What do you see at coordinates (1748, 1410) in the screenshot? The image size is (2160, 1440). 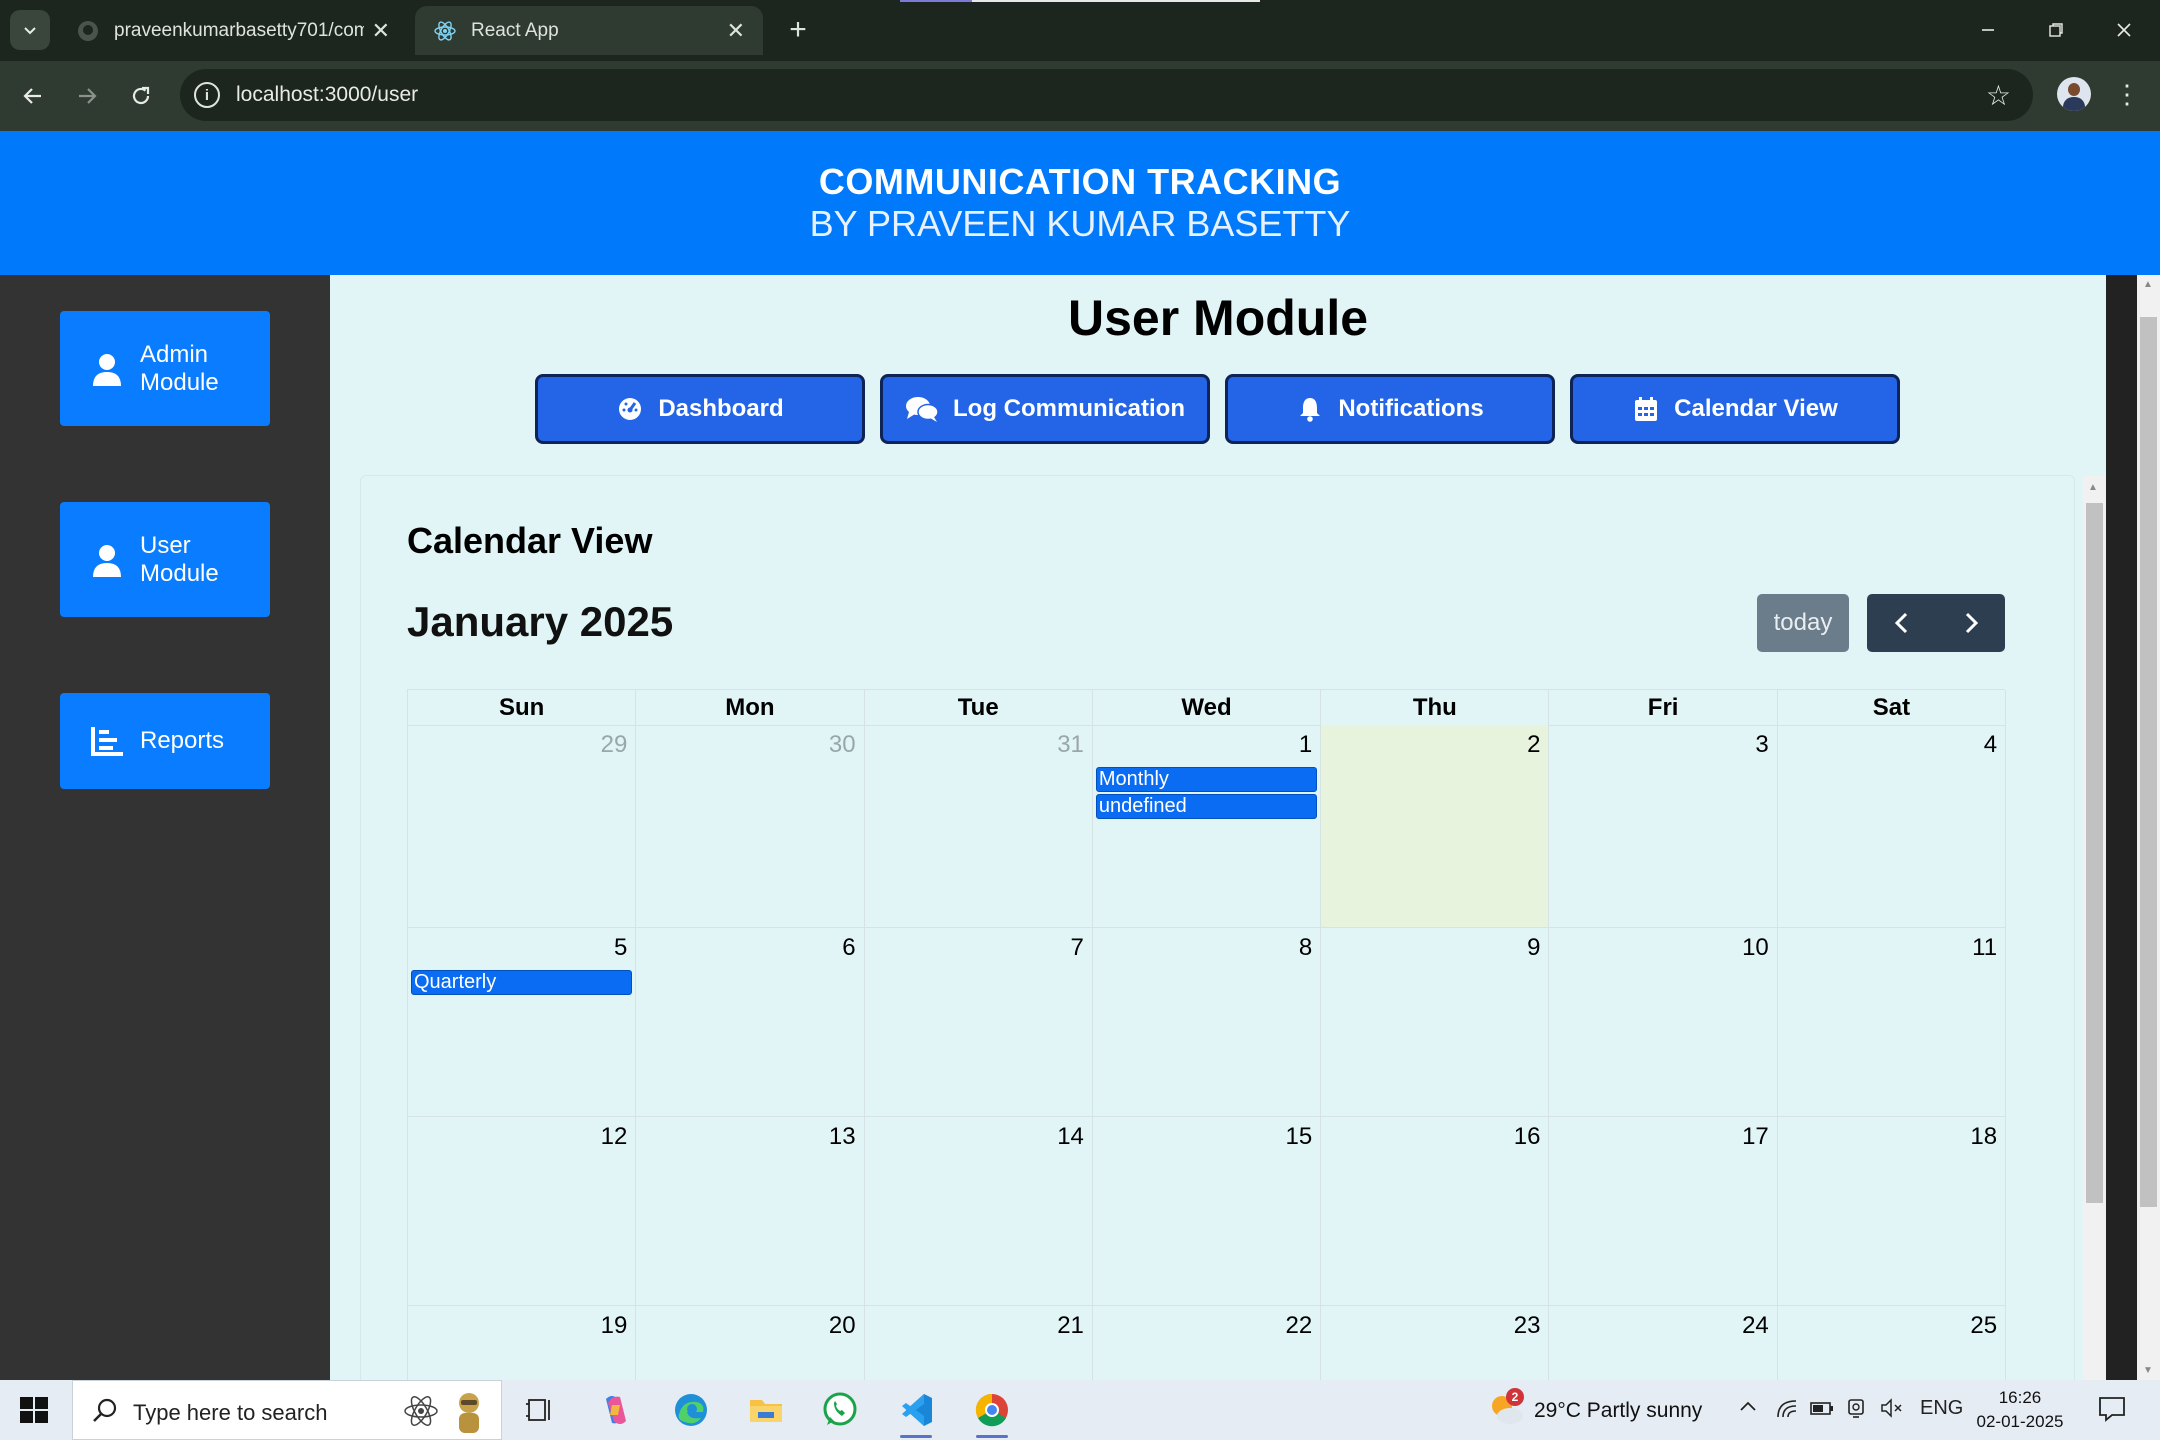 I see `chevron-up-icon` at bounding box center [1748, 1410].